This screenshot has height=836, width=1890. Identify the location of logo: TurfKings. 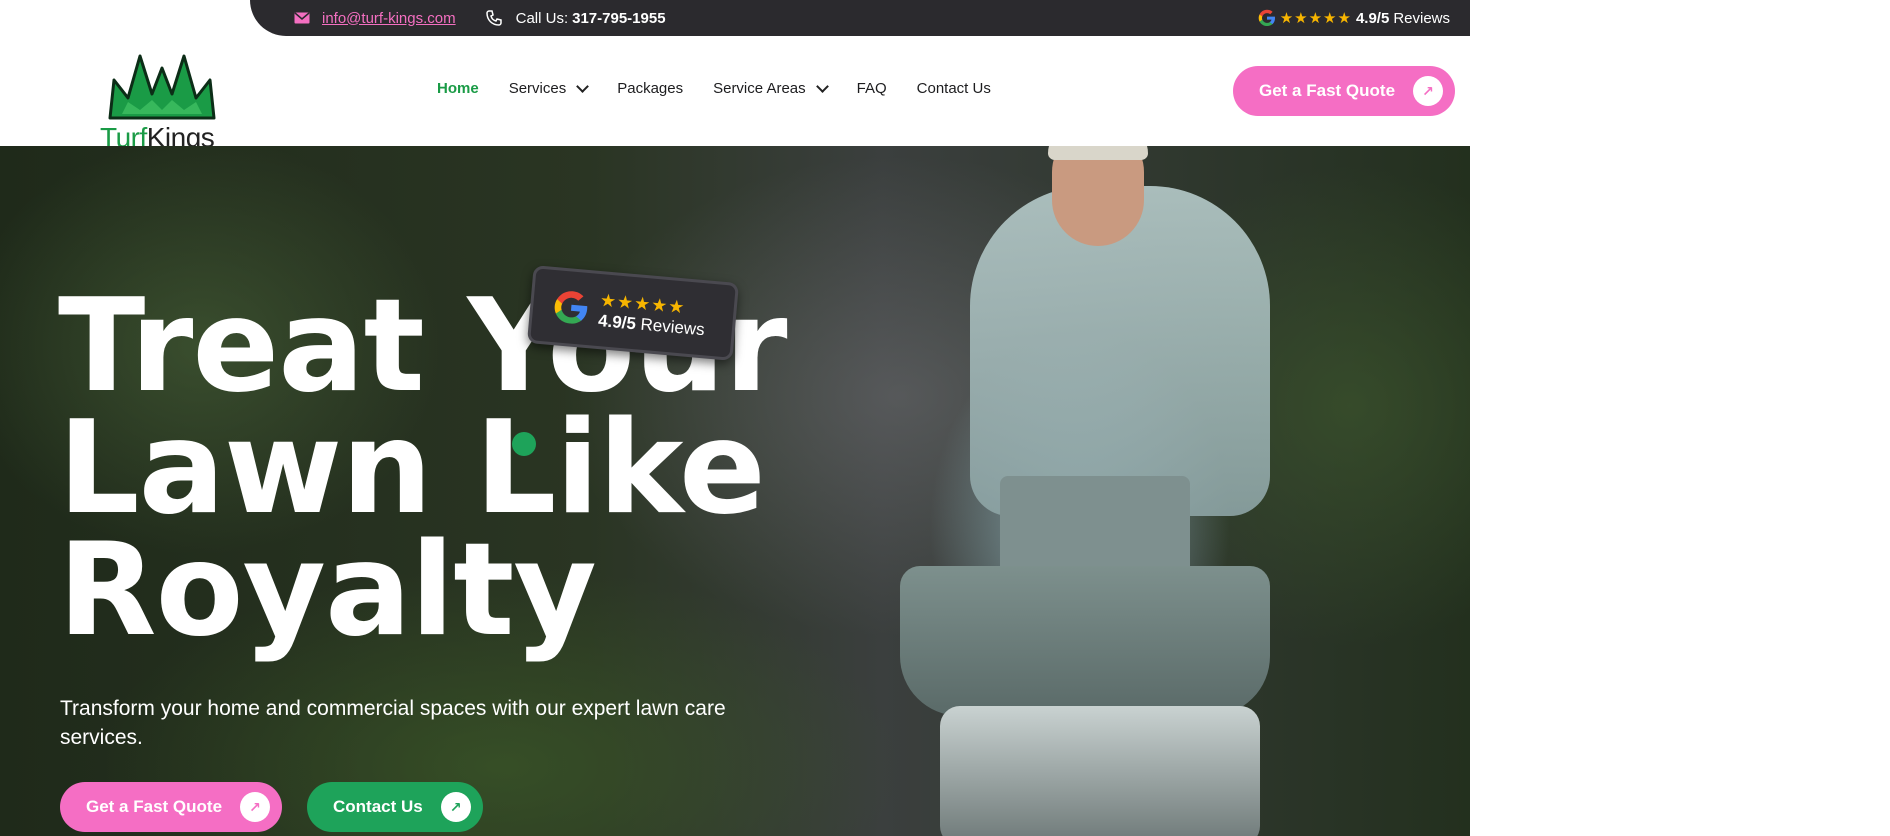
(162, 106).